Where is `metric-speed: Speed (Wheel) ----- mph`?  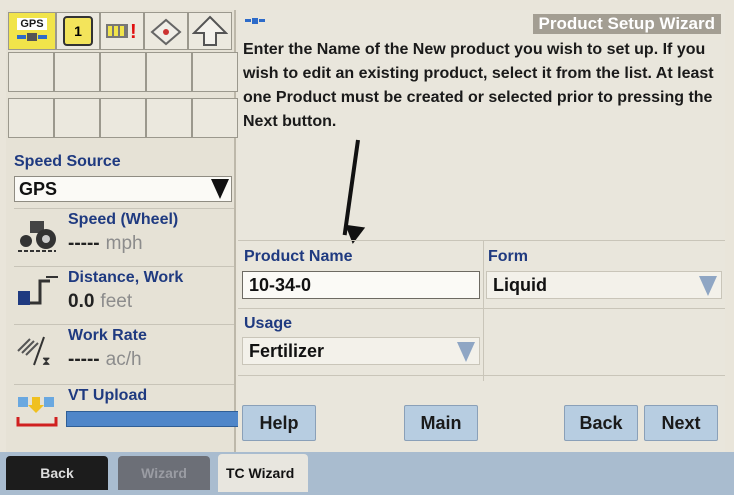
metric-speed: Speed (Wheel) ----- mph is located at coordinates (124, 237).